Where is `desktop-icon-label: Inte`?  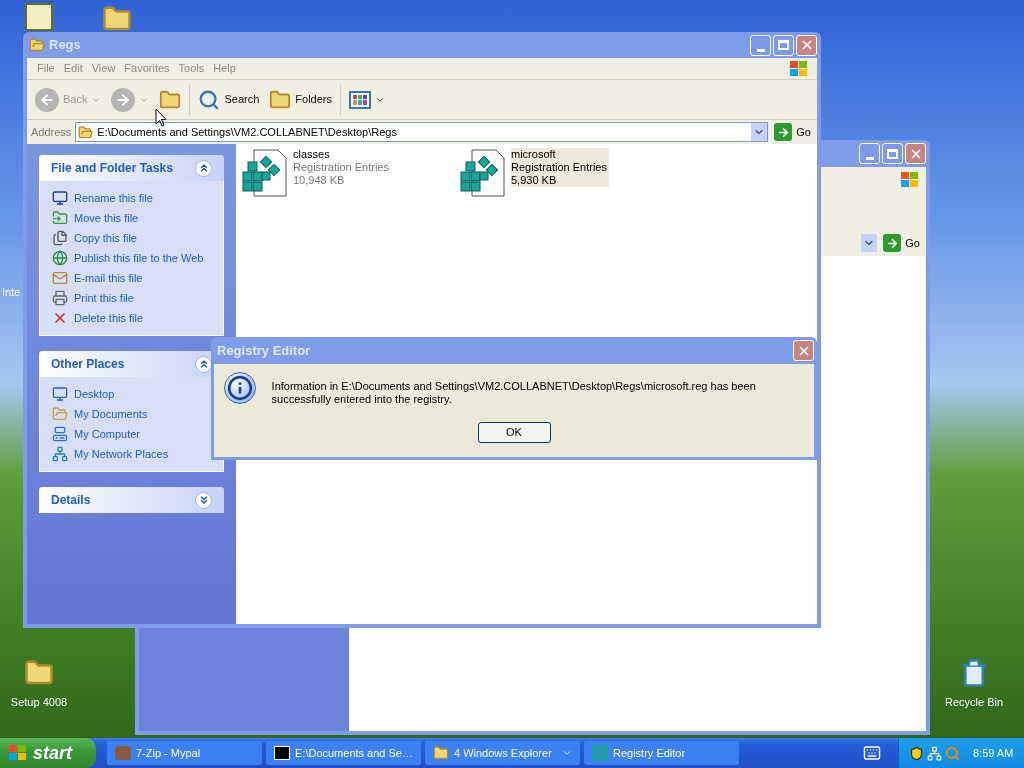 desktop-icon-label: Inte is located at coordinates (11, 292).